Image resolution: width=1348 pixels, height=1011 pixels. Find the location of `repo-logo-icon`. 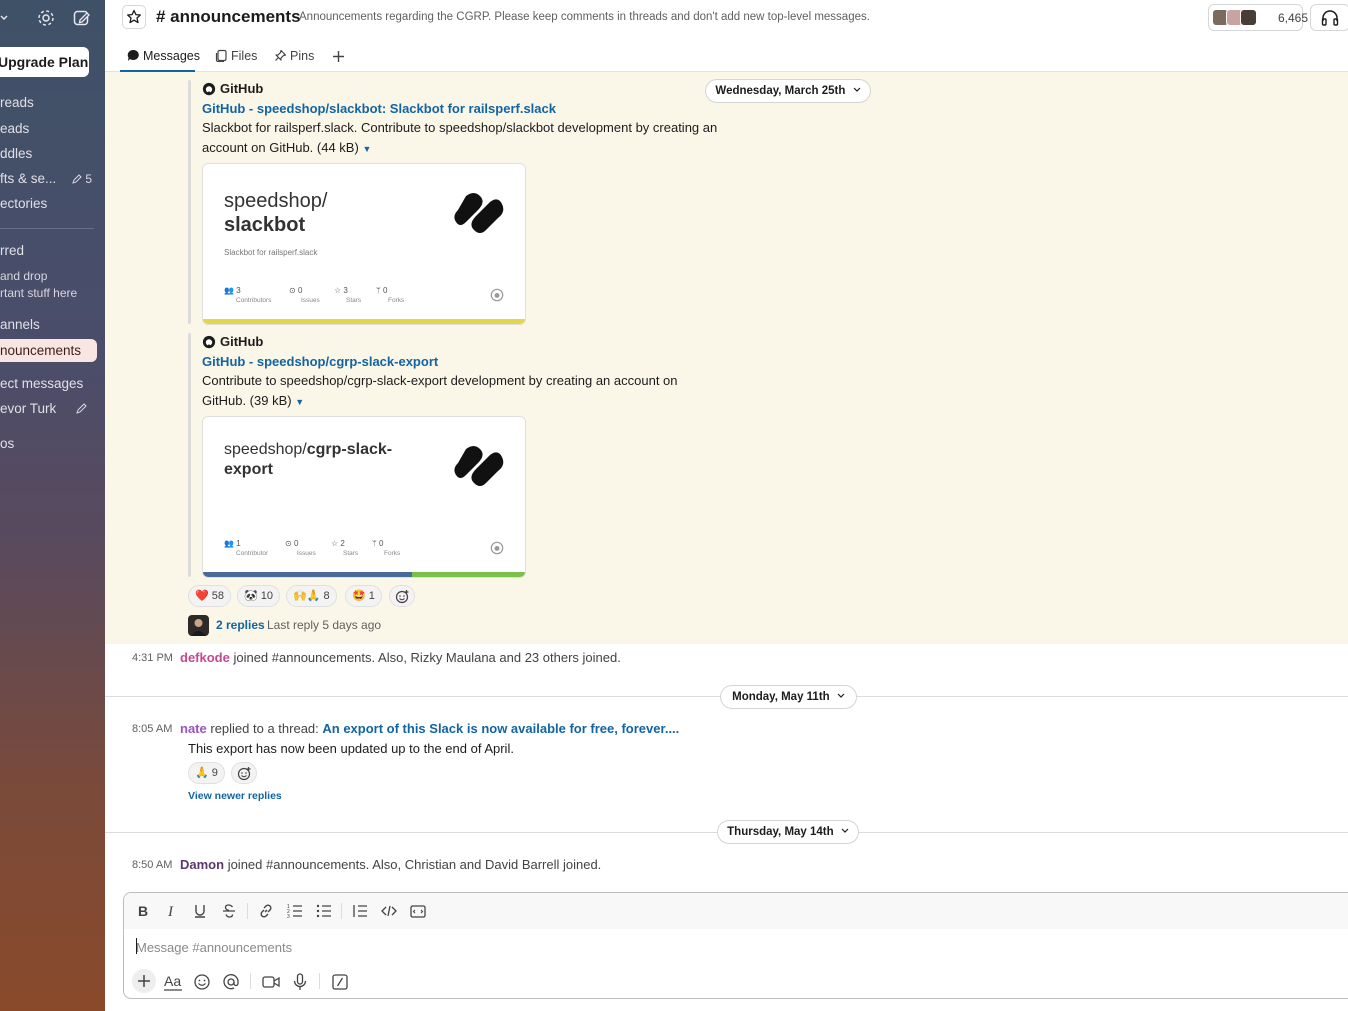

repo-logo-icon is located at coordinates (479, 213).